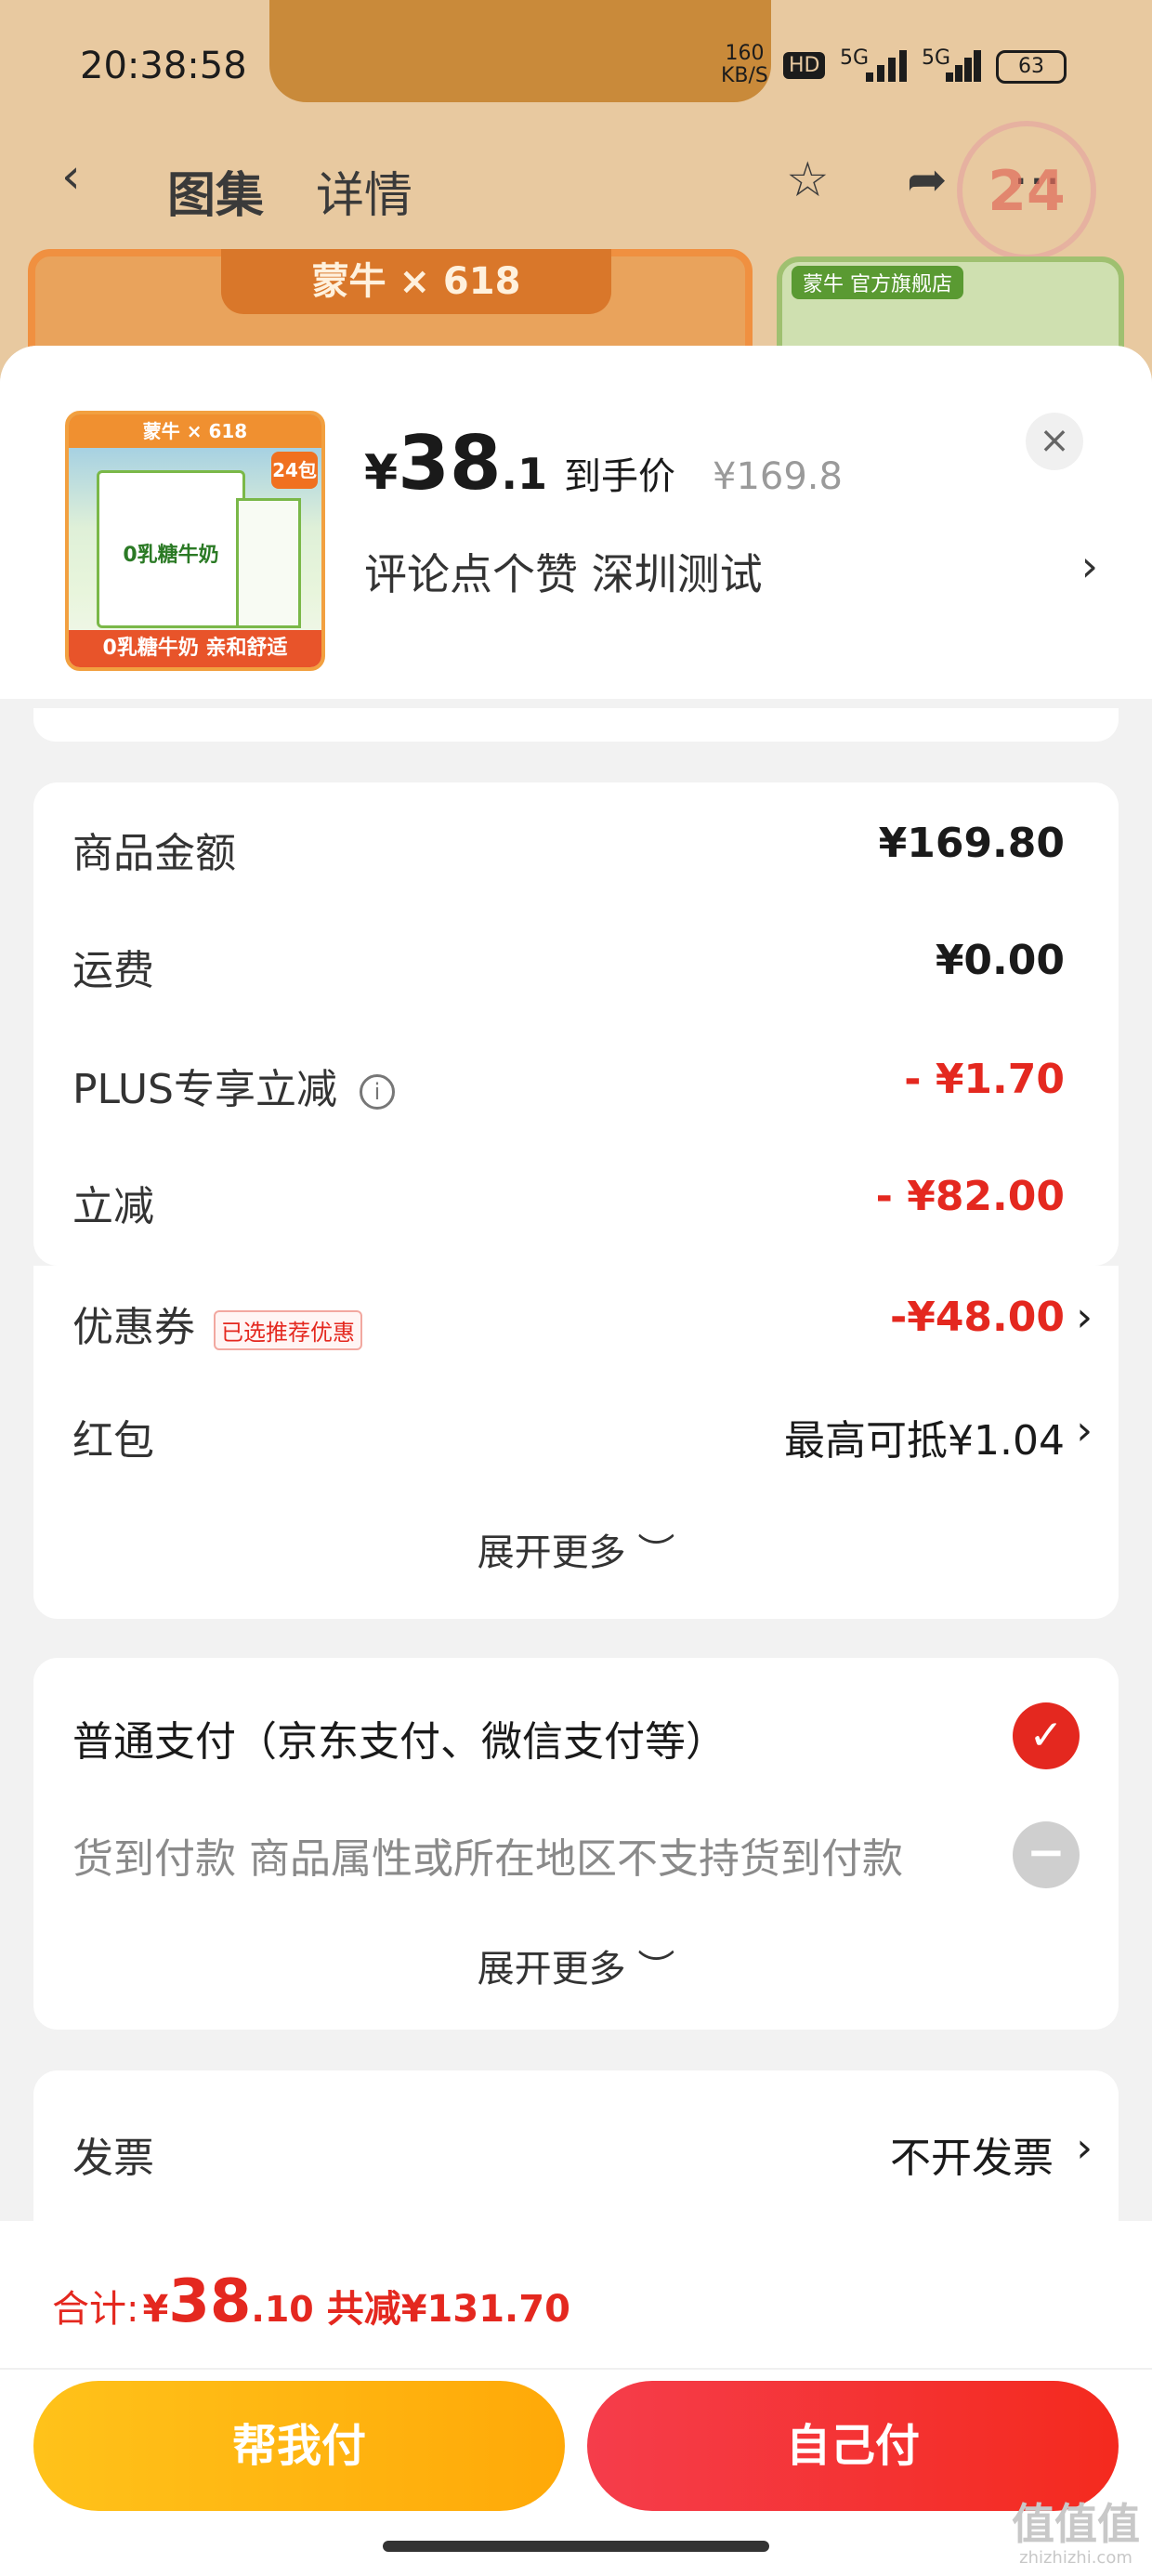 This screenshot has width=1152, height=2576. I want to click on status-time: 20:38:58, so click(163, 66).